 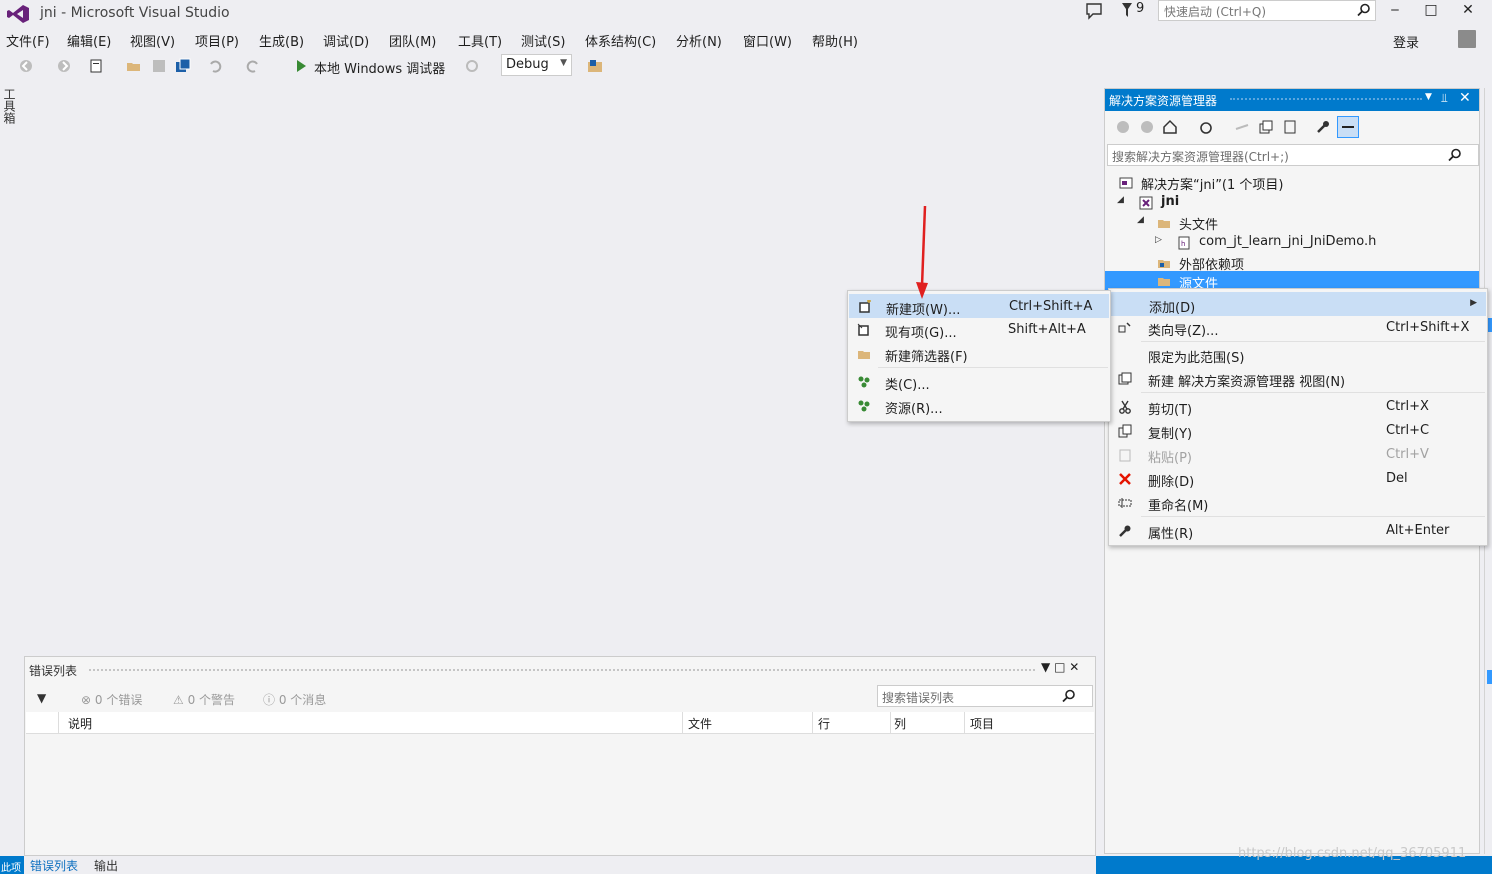 What do you see at coordinates (543, 40) in the screenshot?
I see `menu-test: 测试(S)` at bounding box center [543, 40].